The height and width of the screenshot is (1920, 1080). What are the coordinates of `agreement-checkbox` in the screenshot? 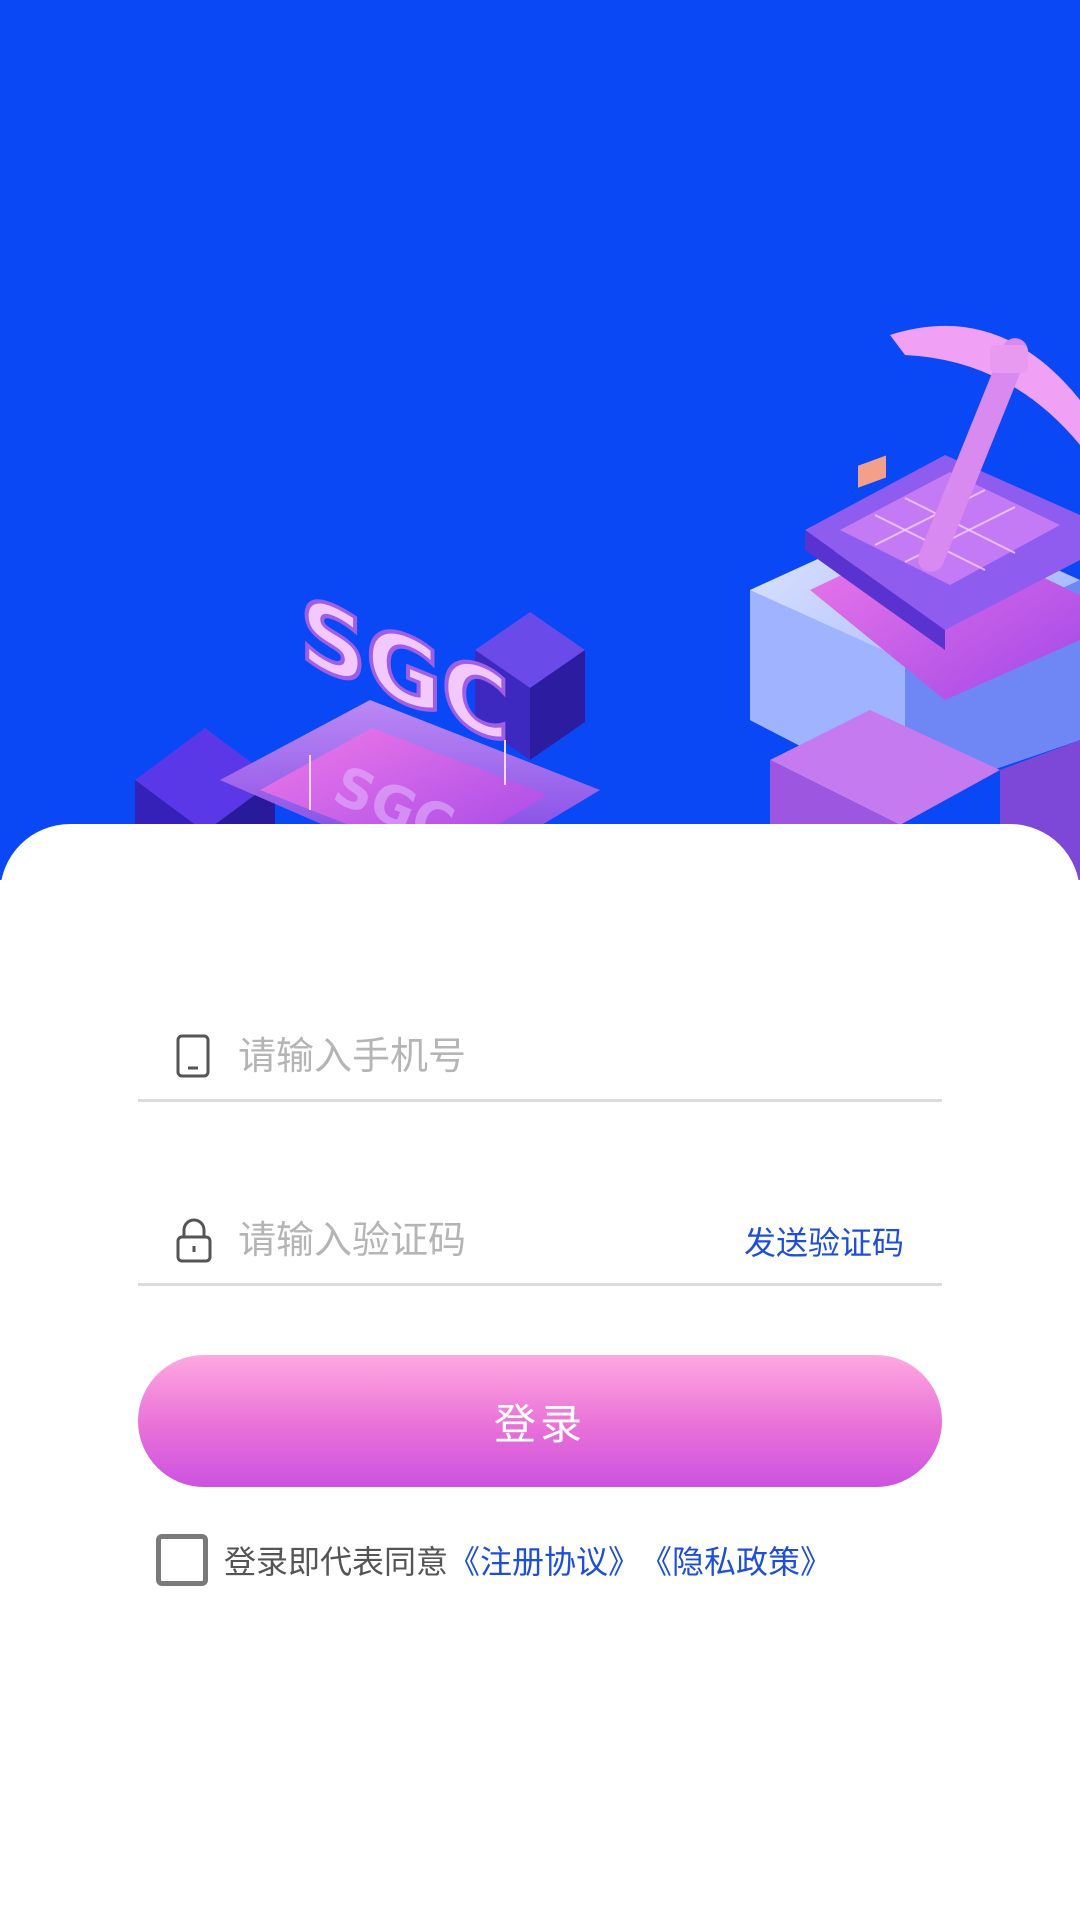 It's located at (182, 1560).